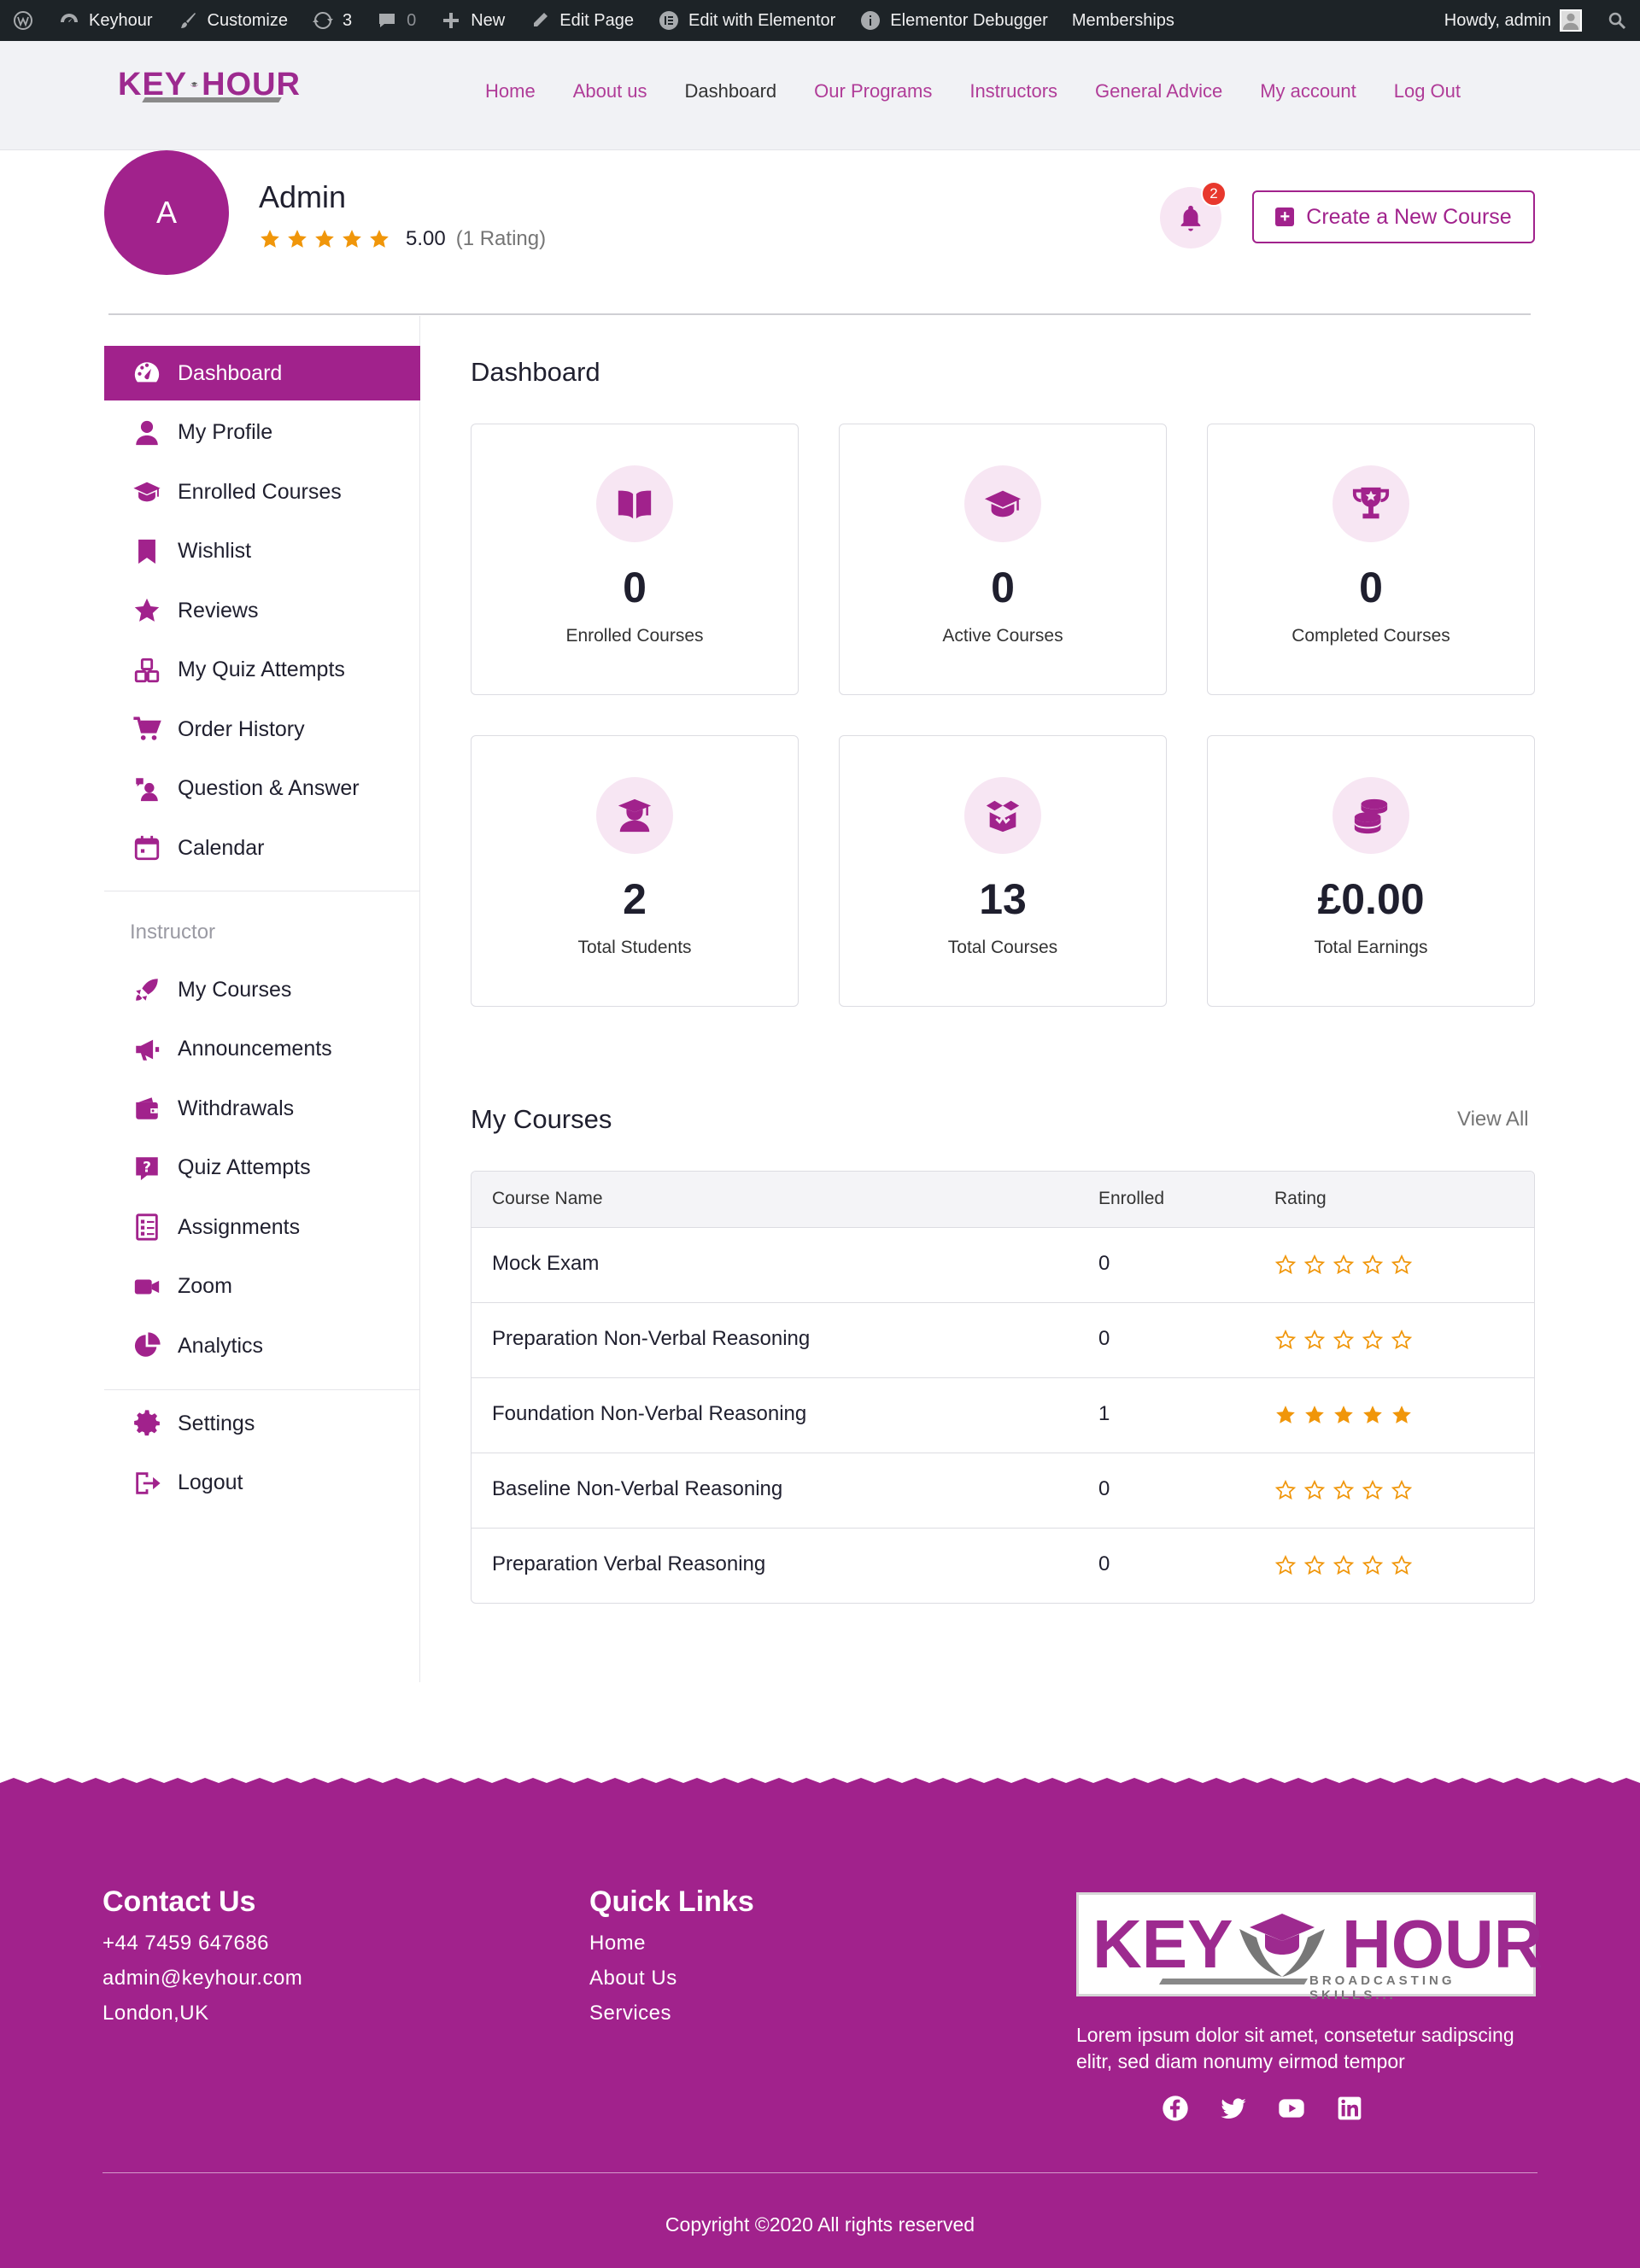 This screenshot has height=2268, width=1640. Describe the element at coordinates (1617, 20) in the screenshot. I see `admin-search-button` at that location.